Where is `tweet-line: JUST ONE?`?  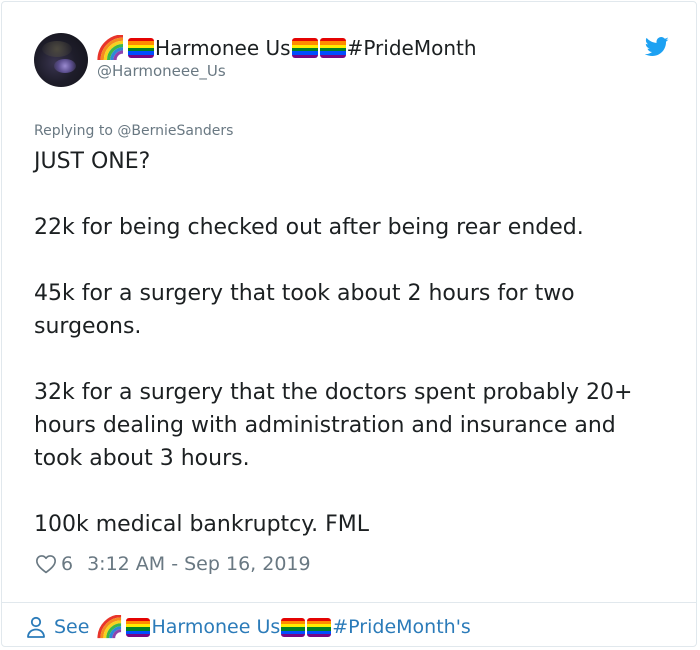 tweet-line: JUST ONE? is located at coordinates (92, 161).